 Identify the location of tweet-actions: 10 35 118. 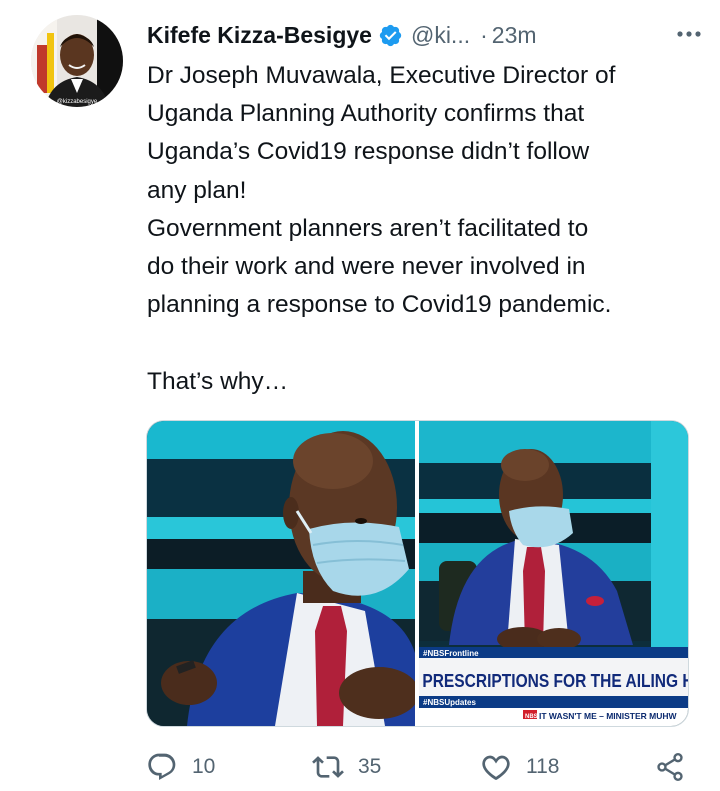
(419, 767).